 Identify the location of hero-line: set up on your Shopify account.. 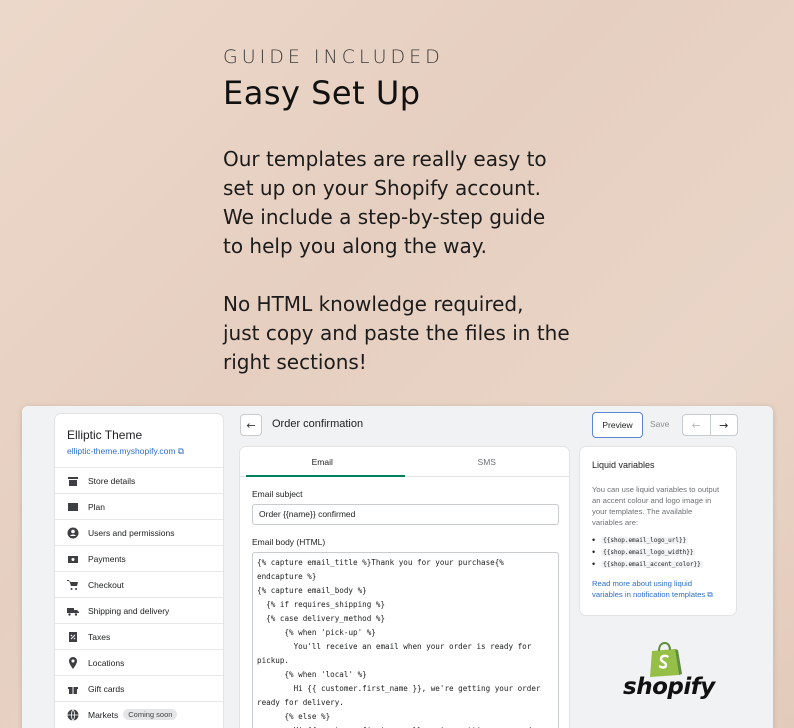
(382, 188).